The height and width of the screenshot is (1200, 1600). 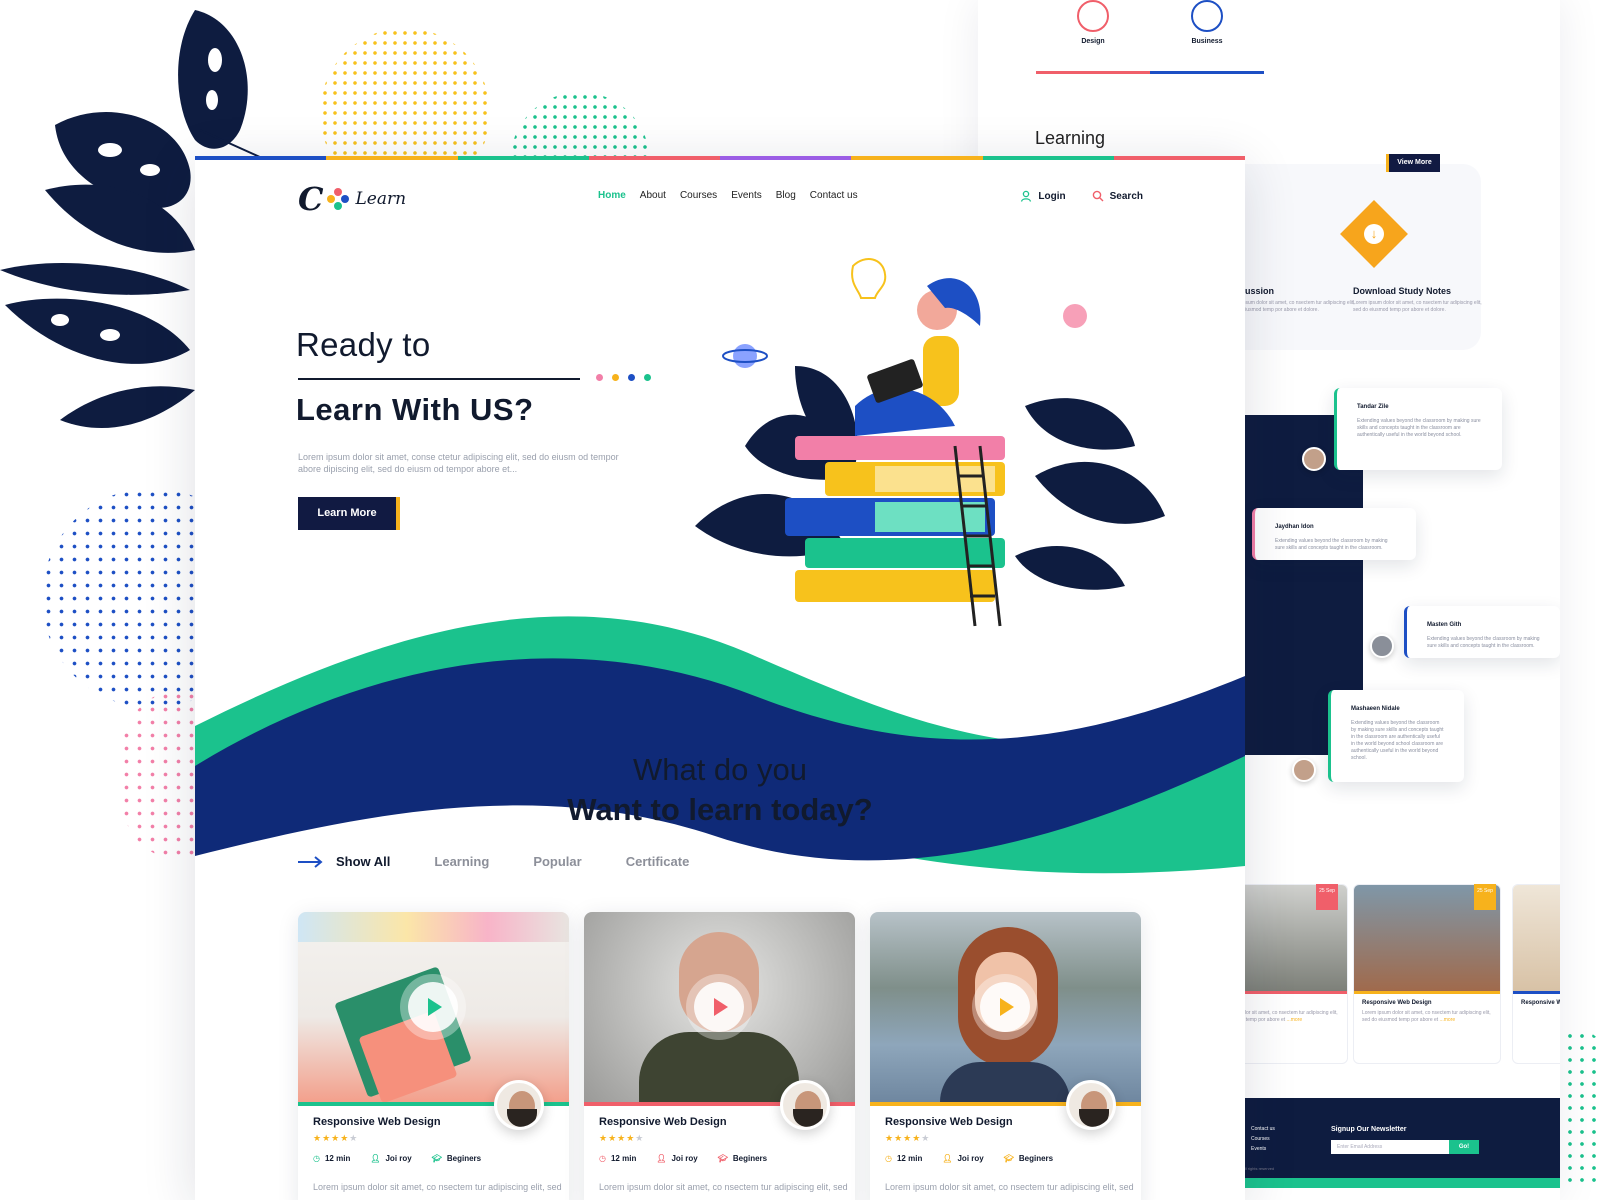 I want to click on hero-divider, so click(x=439, y=379).